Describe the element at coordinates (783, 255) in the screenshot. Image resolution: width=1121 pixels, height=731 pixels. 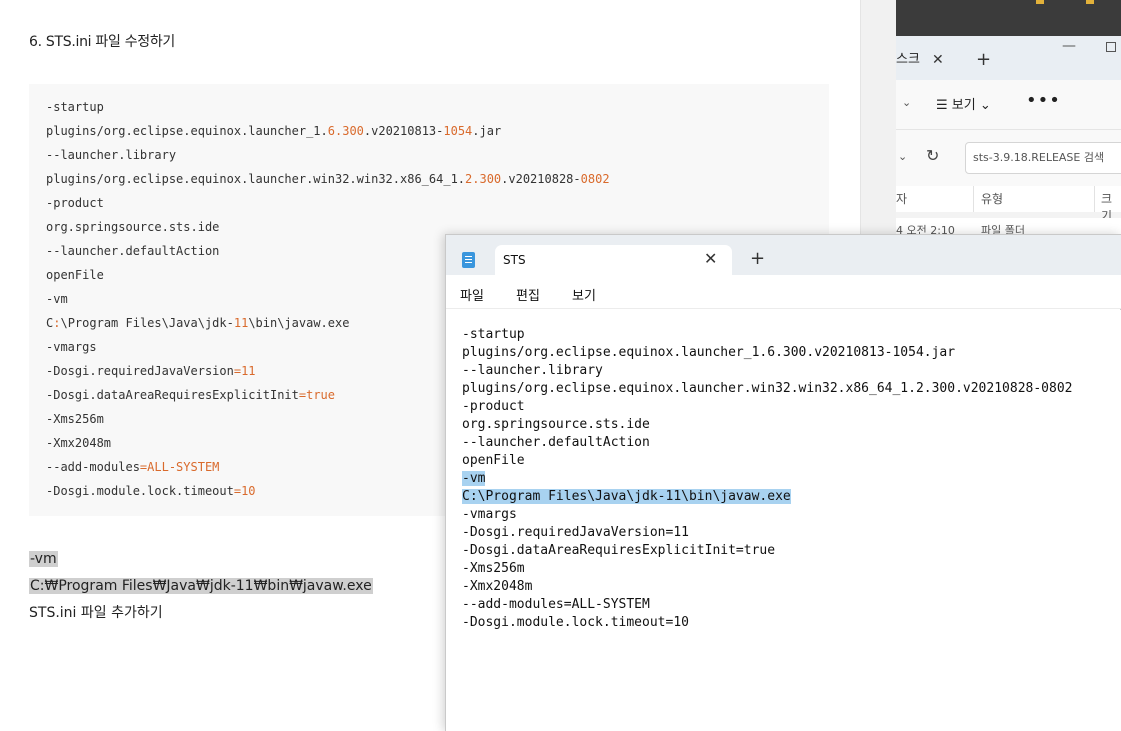
I see `notepad-titlebar: STS ✕ +` at that location.